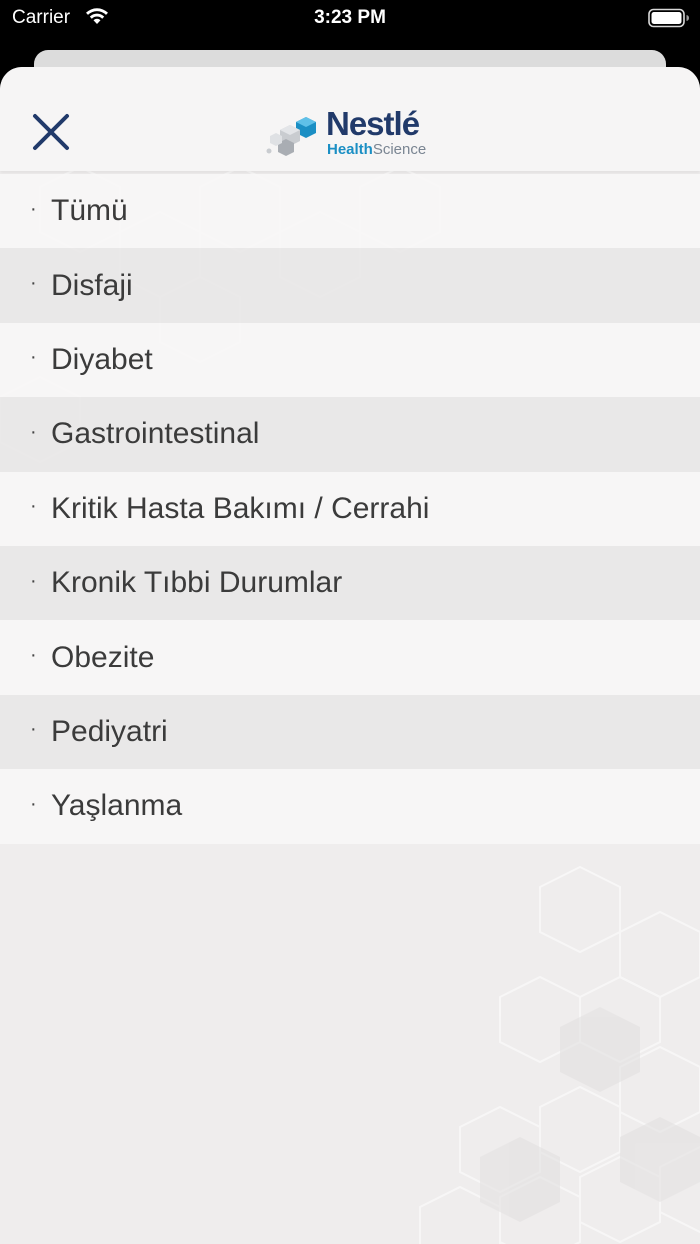 Image resolution: width=700 pixels, height=1244 pixels. What do you see at coordinates (350, 583) in the screenshot?
I see `menu-item-kronik-tibbi-durumlar: · Kronik Tıbbi Durumlar` at bounding box center [350, 583].